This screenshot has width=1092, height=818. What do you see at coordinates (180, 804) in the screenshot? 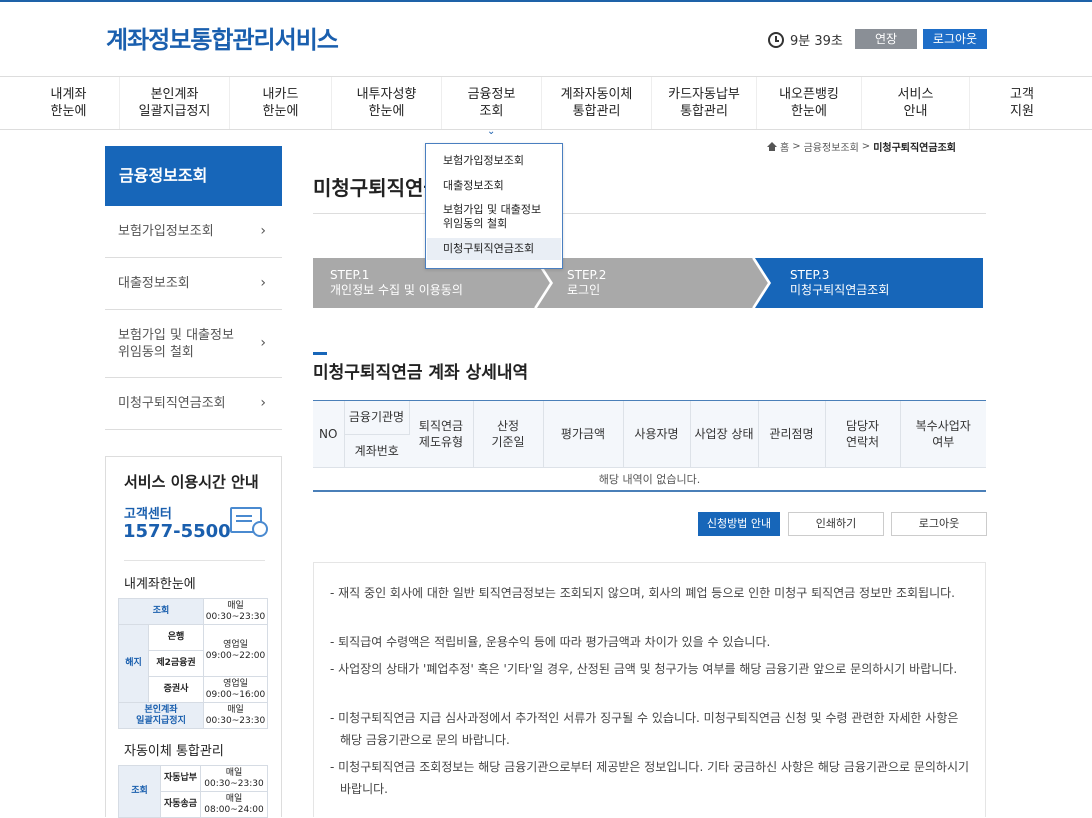
I see `table-cell: 자동송금` at bounding box center [180, 804].